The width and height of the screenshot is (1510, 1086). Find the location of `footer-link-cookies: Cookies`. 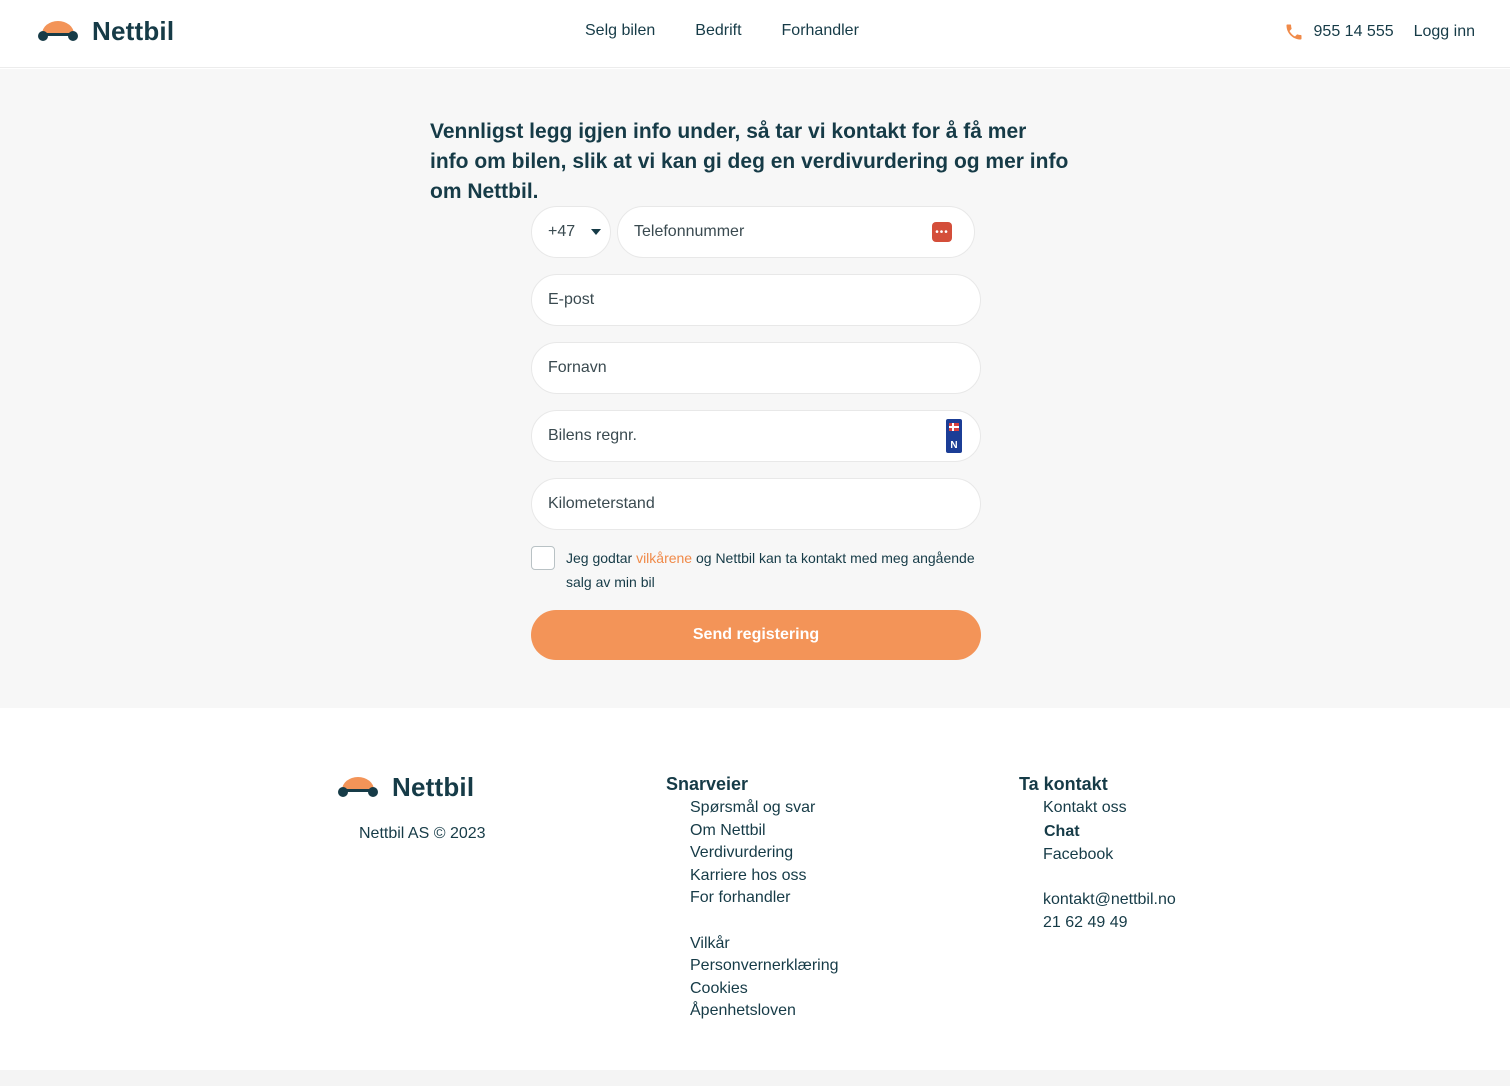

footer-link-cookies: Cookies is located at coordinates (764, 989).